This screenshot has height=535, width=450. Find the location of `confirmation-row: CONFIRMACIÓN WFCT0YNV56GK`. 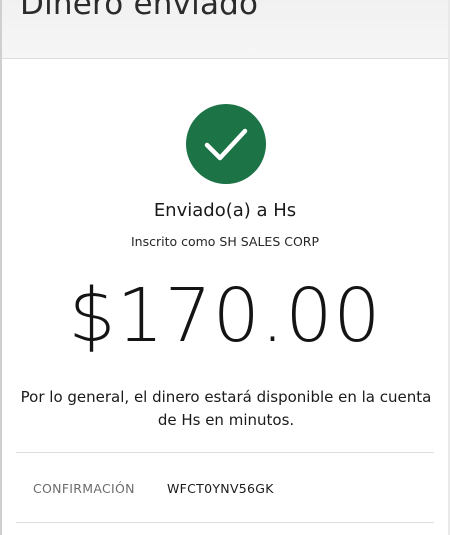

confirmation-row: CONFIRMACIÓN WFCT0YNV56GK is located at coordinates (225, 488).